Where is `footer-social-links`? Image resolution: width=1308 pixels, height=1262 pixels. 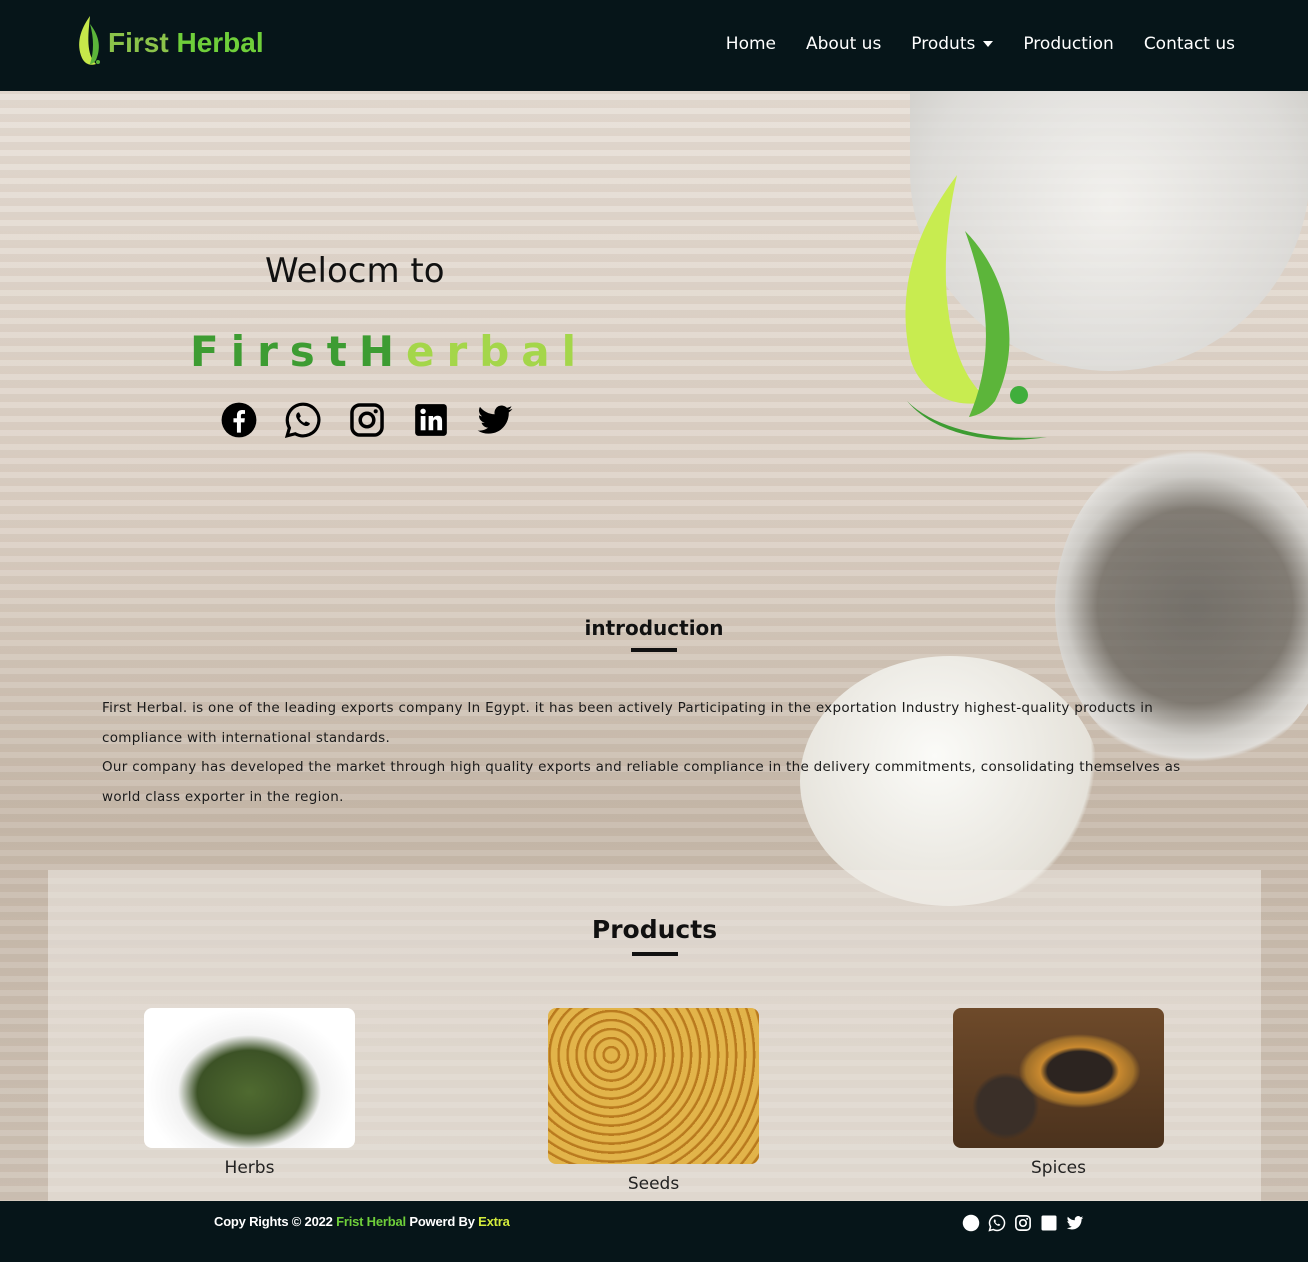 footer-social-links is located at coordinates (1023, 1223).